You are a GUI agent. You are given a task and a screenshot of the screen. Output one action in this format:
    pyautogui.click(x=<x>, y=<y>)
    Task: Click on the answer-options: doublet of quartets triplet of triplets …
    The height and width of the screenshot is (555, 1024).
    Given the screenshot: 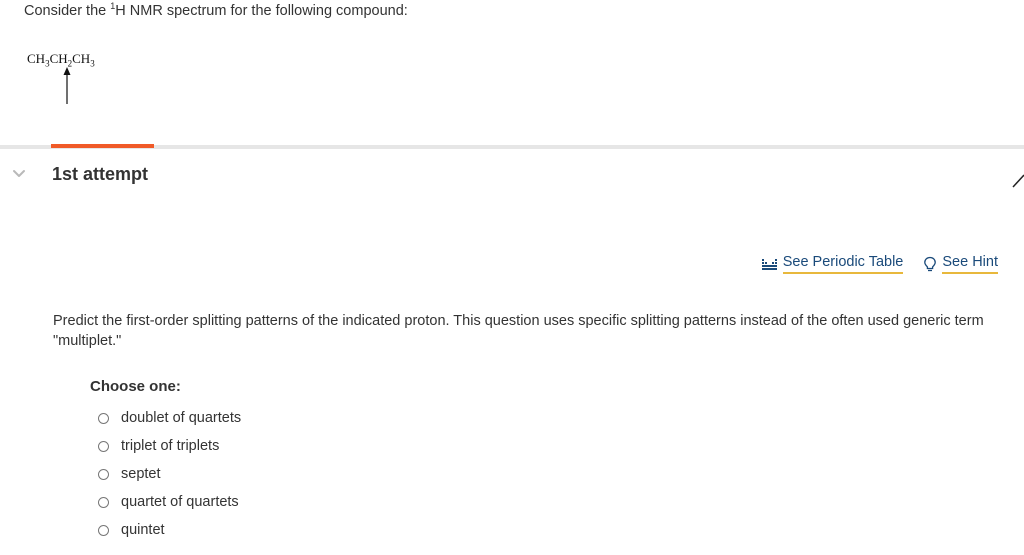 What is the action you would take?
    pyautogui.click(x=169, y=474)
    